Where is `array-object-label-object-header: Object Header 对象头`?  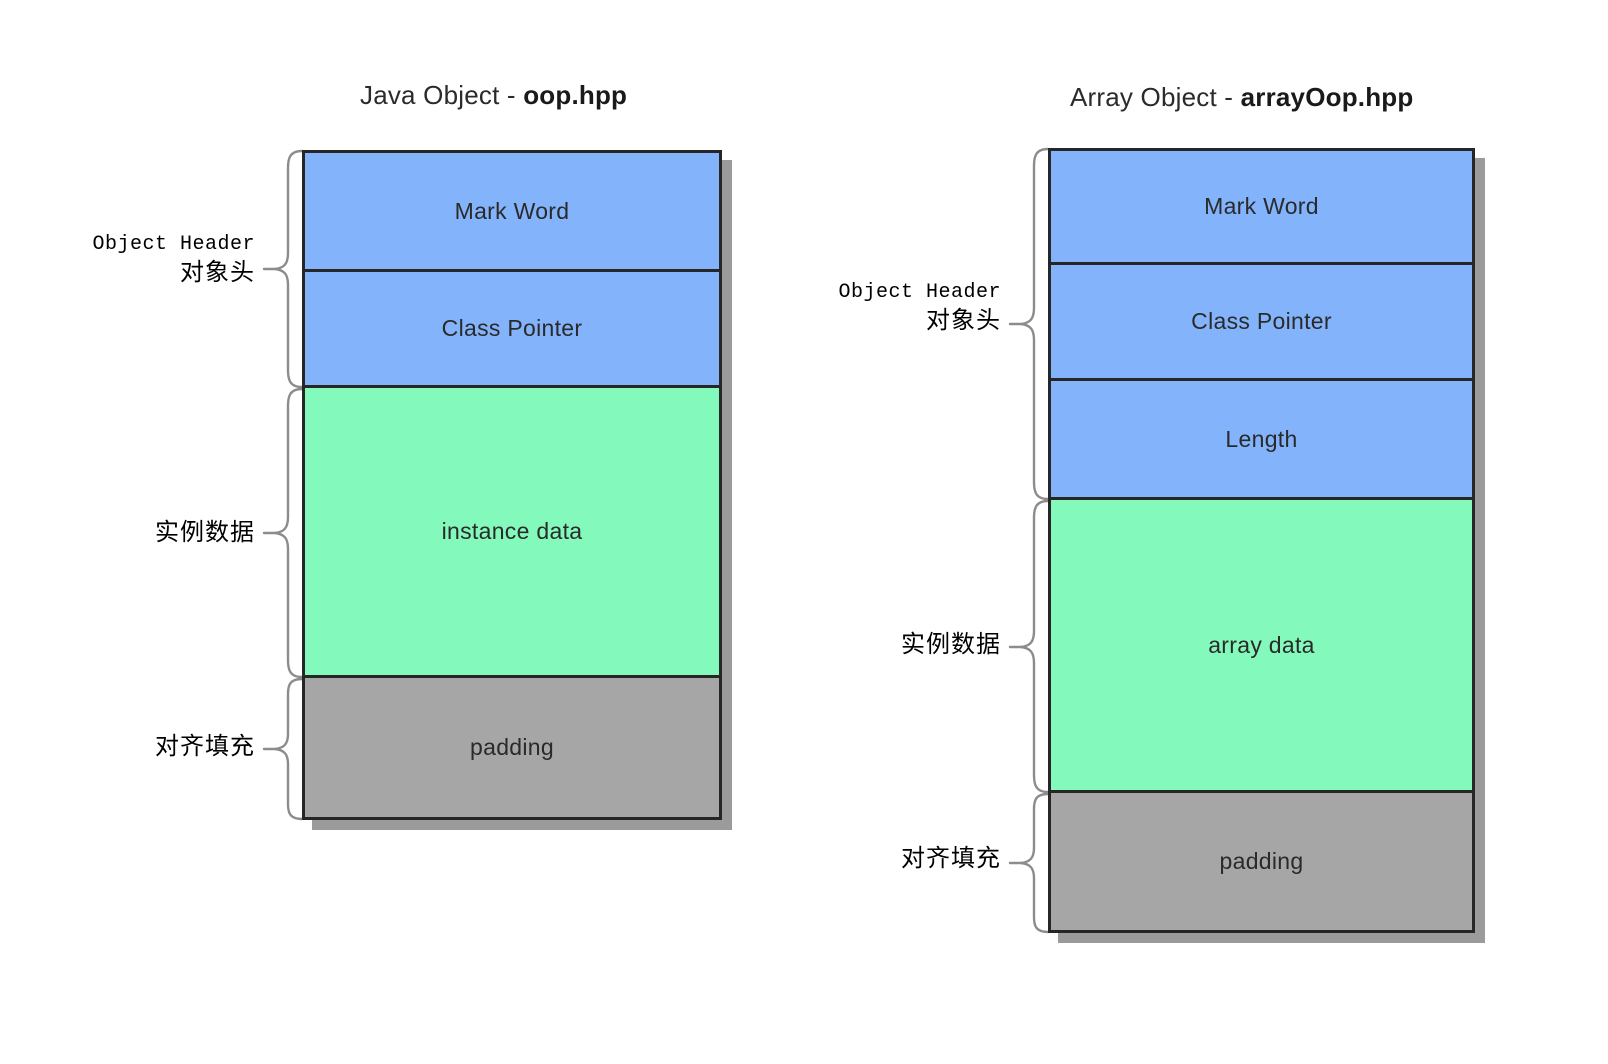
array-object-label-object-header: Object Header 对象头 is located at coordinates (883, 308).